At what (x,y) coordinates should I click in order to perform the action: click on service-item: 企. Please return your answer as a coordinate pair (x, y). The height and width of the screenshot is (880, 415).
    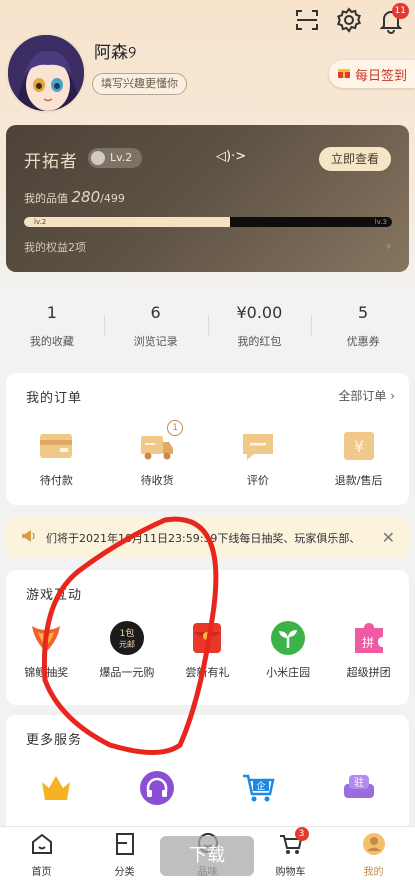
    Looking at the image, I should click on (258, 788).